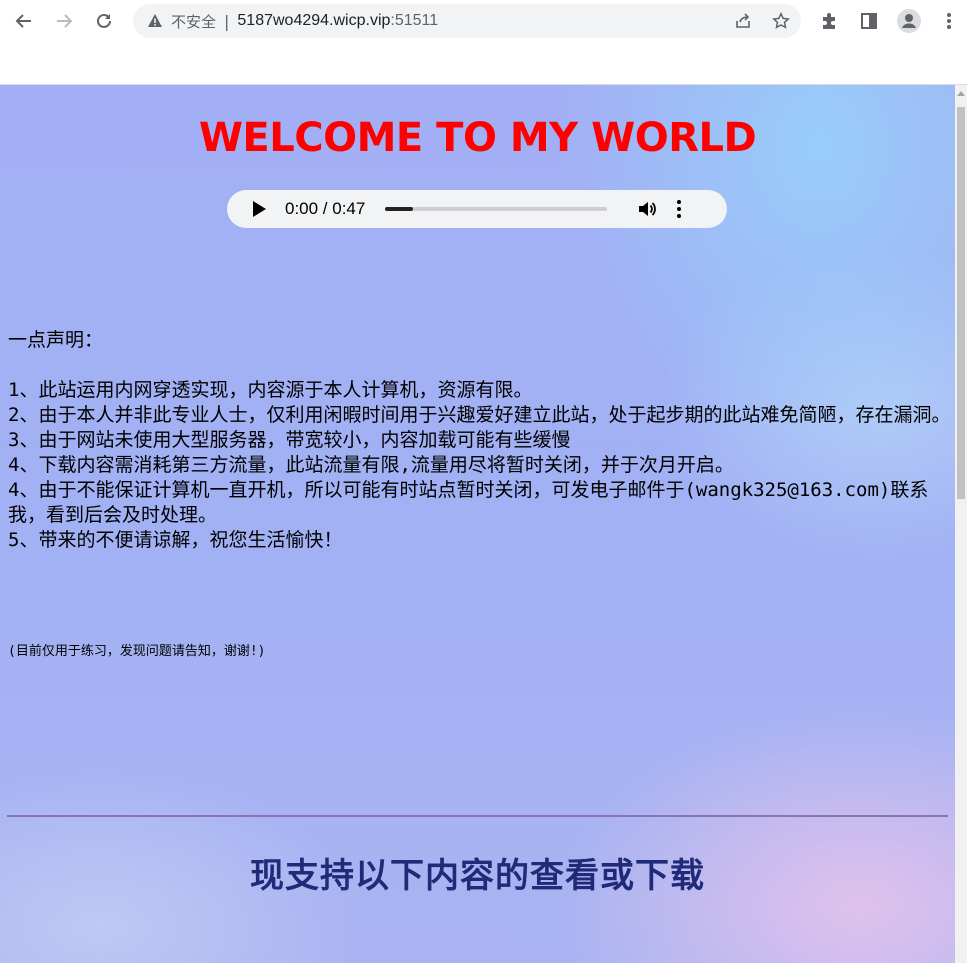 This screenshot has width=967, height=963. I want to click on section-heading: 现支持以下内容的查看或下载, so click(477, 876).